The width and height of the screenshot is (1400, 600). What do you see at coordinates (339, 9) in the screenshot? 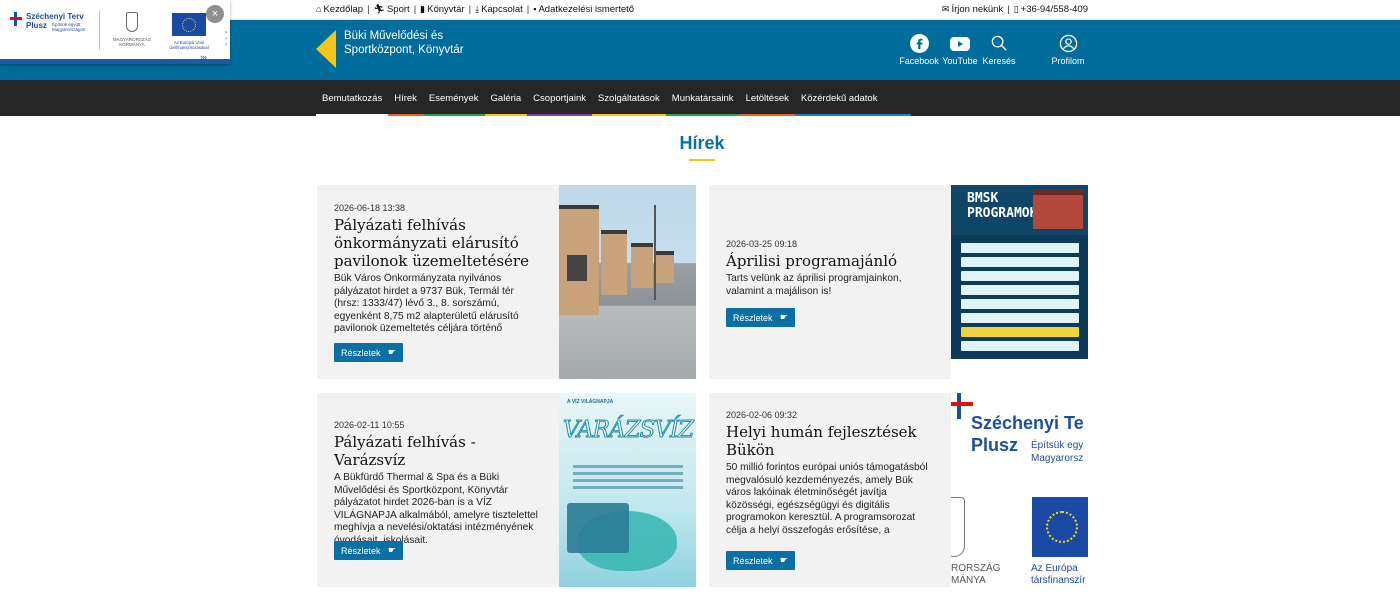
I see `topbar-link-home: ⌂ Kezdőlap` at bounding box center [339, 9].